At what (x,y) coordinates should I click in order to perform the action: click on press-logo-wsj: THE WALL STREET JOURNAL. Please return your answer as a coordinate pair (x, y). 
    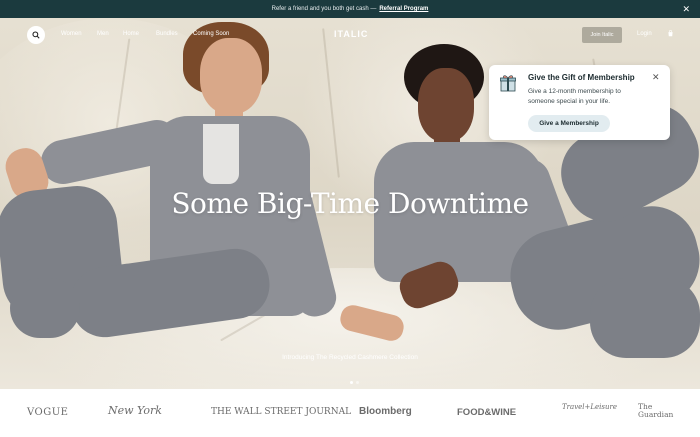
    Looking at the image, I should click on (281, 412).